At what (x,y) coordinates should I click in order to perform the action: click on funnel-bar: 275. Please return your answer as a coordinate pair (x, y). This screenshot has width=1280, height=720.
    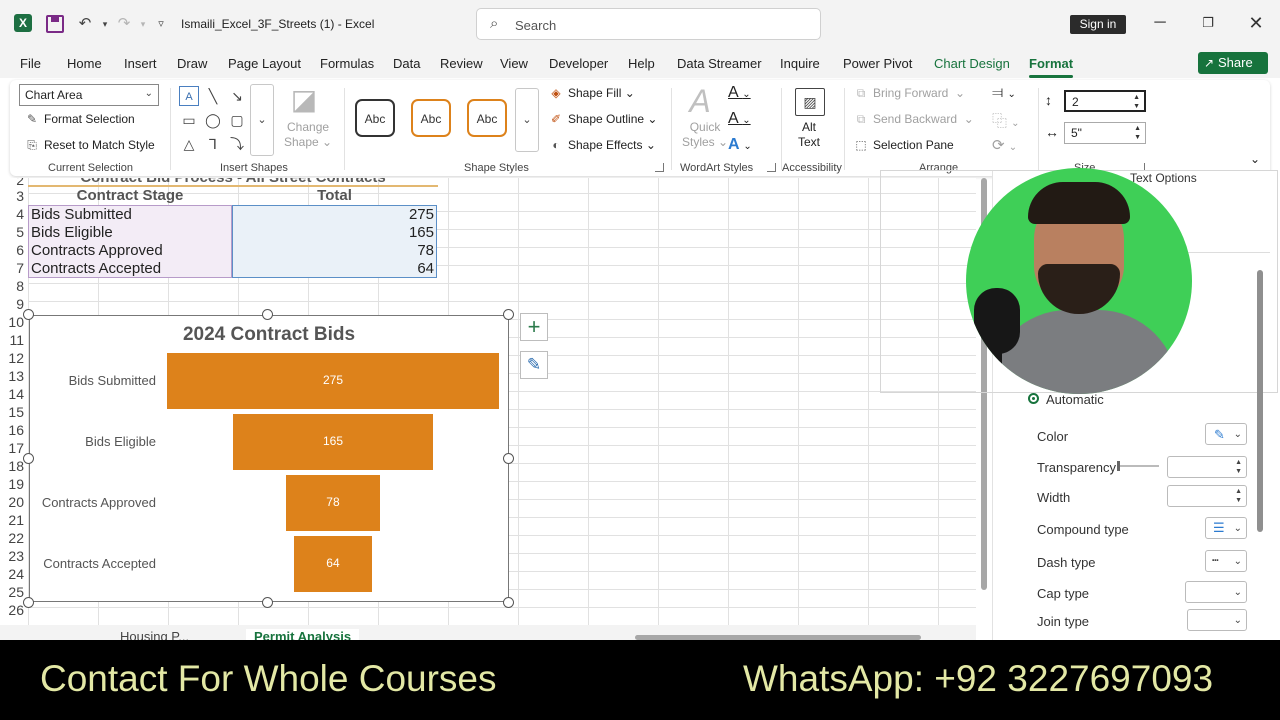
    Looking at the image, I should click on (333, 381).